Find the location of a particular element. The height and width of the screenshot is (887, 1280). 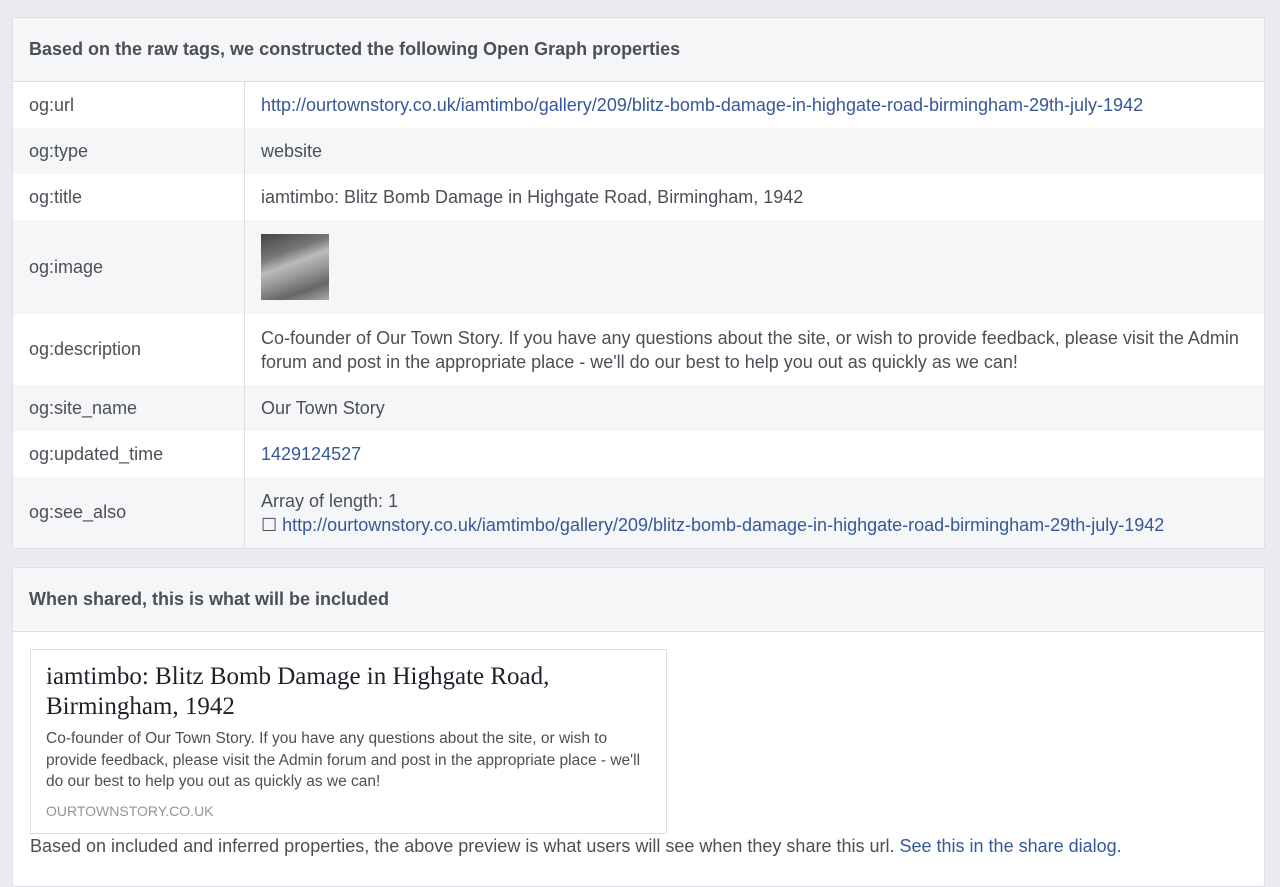

card-domain: OURTOWNSTORY.CO.UK is located at coordinates (130, 810).